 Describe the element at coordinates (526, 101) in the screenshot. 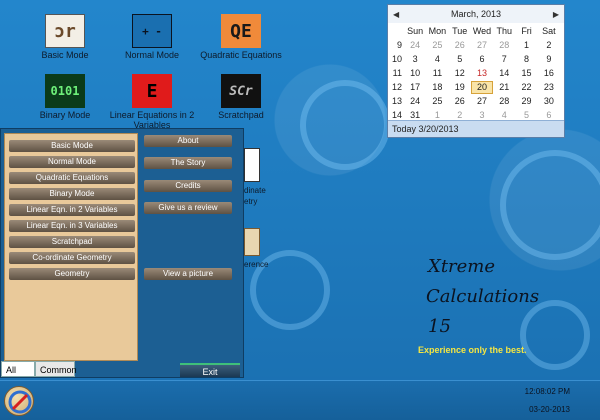

I see `calendar-day: 29` at that location.